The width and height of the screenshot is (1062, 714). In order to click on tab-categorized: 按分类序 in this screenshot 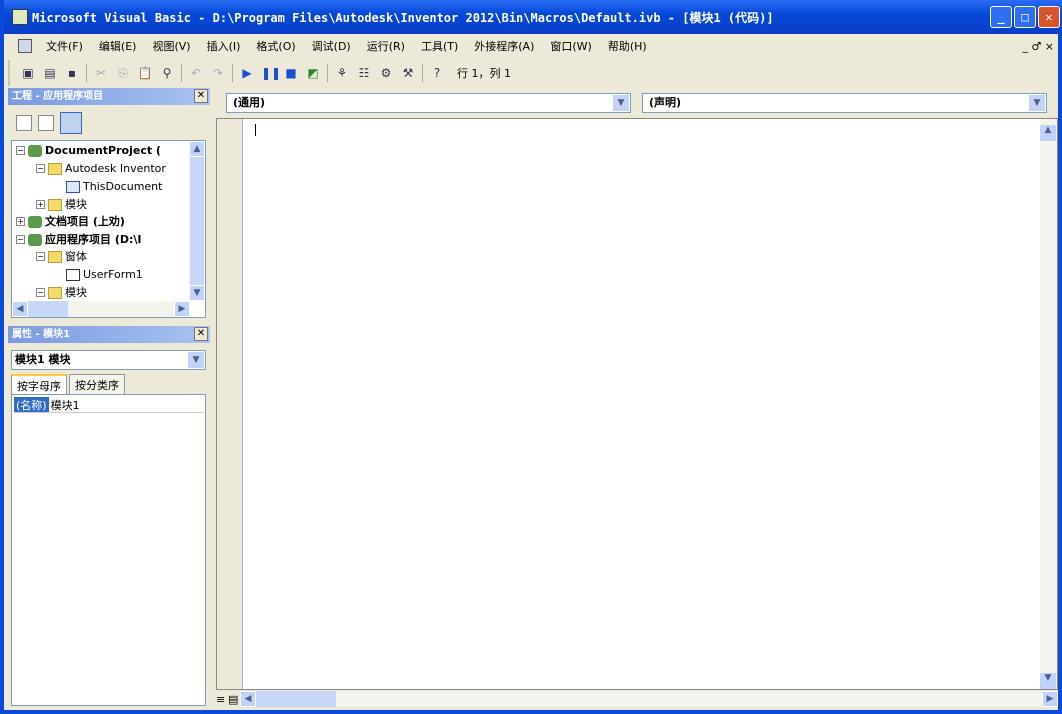, I will do `click(97, 385)`.